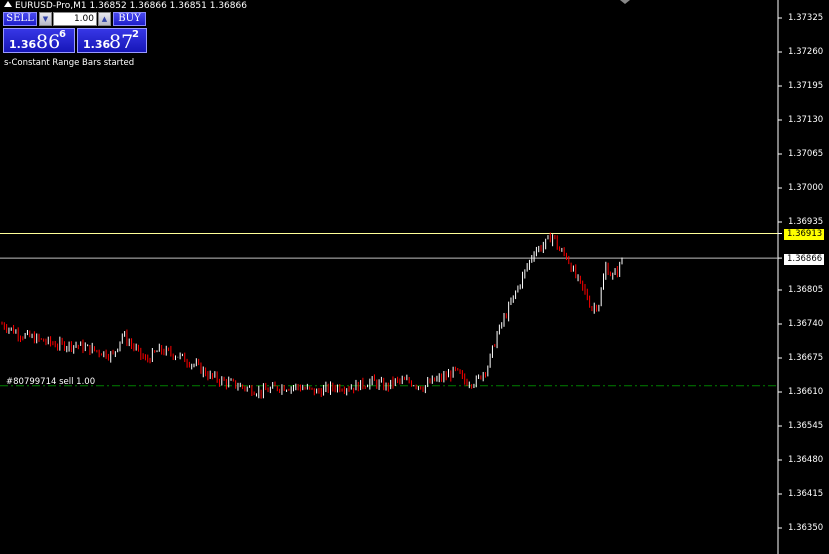  I want to click on buy-price-sup: 2, so click(135, 34).